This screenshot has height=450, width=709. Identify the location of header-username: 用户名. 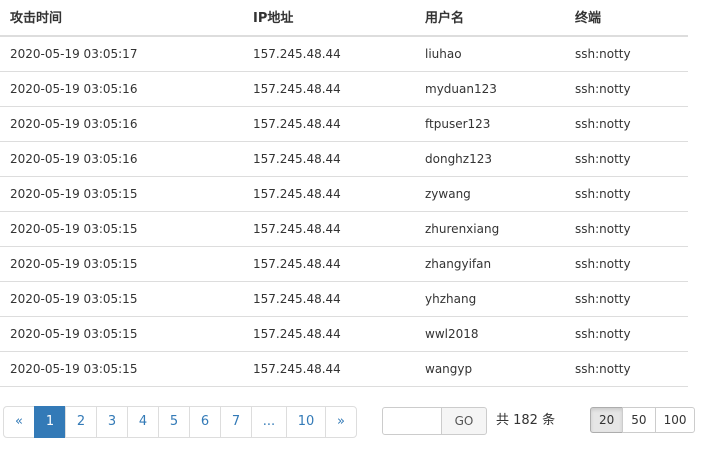
(445, 18).